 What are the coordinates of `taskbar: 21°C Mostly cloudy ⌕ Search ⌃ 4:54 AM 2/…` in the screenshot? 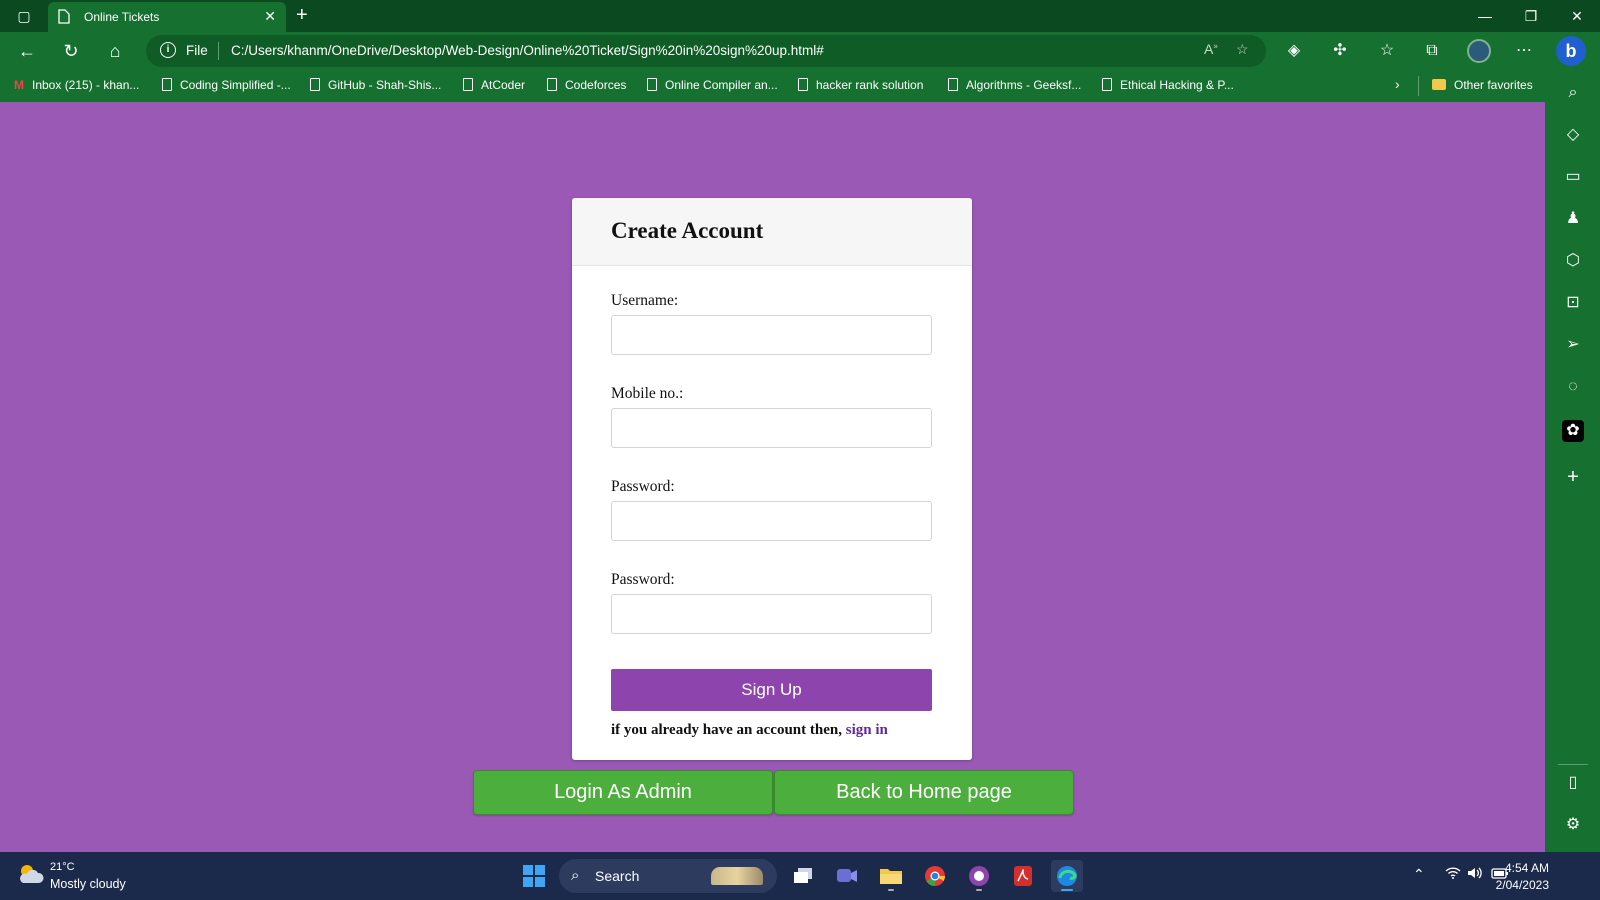 It's located at (800, 876).